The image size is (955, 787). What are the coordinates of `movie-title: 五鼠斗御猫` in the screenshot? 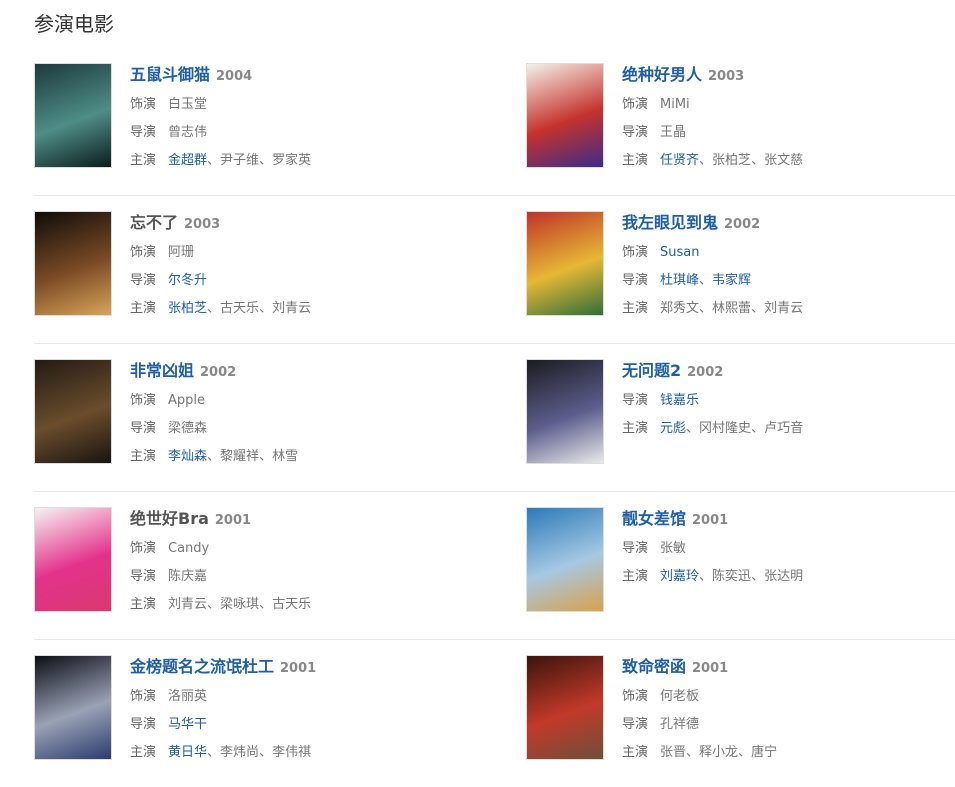 It's located at (170, 74).